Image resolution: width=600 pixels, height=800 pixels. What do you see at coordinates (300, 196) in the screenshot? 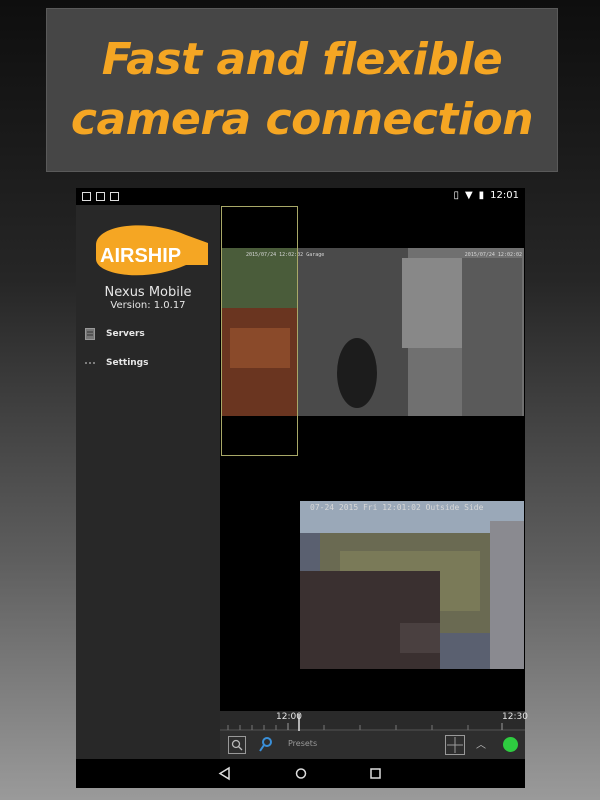
I see `status-bar: ▯ ▼ ▮ 12:01` at bounding box center [300, 196].